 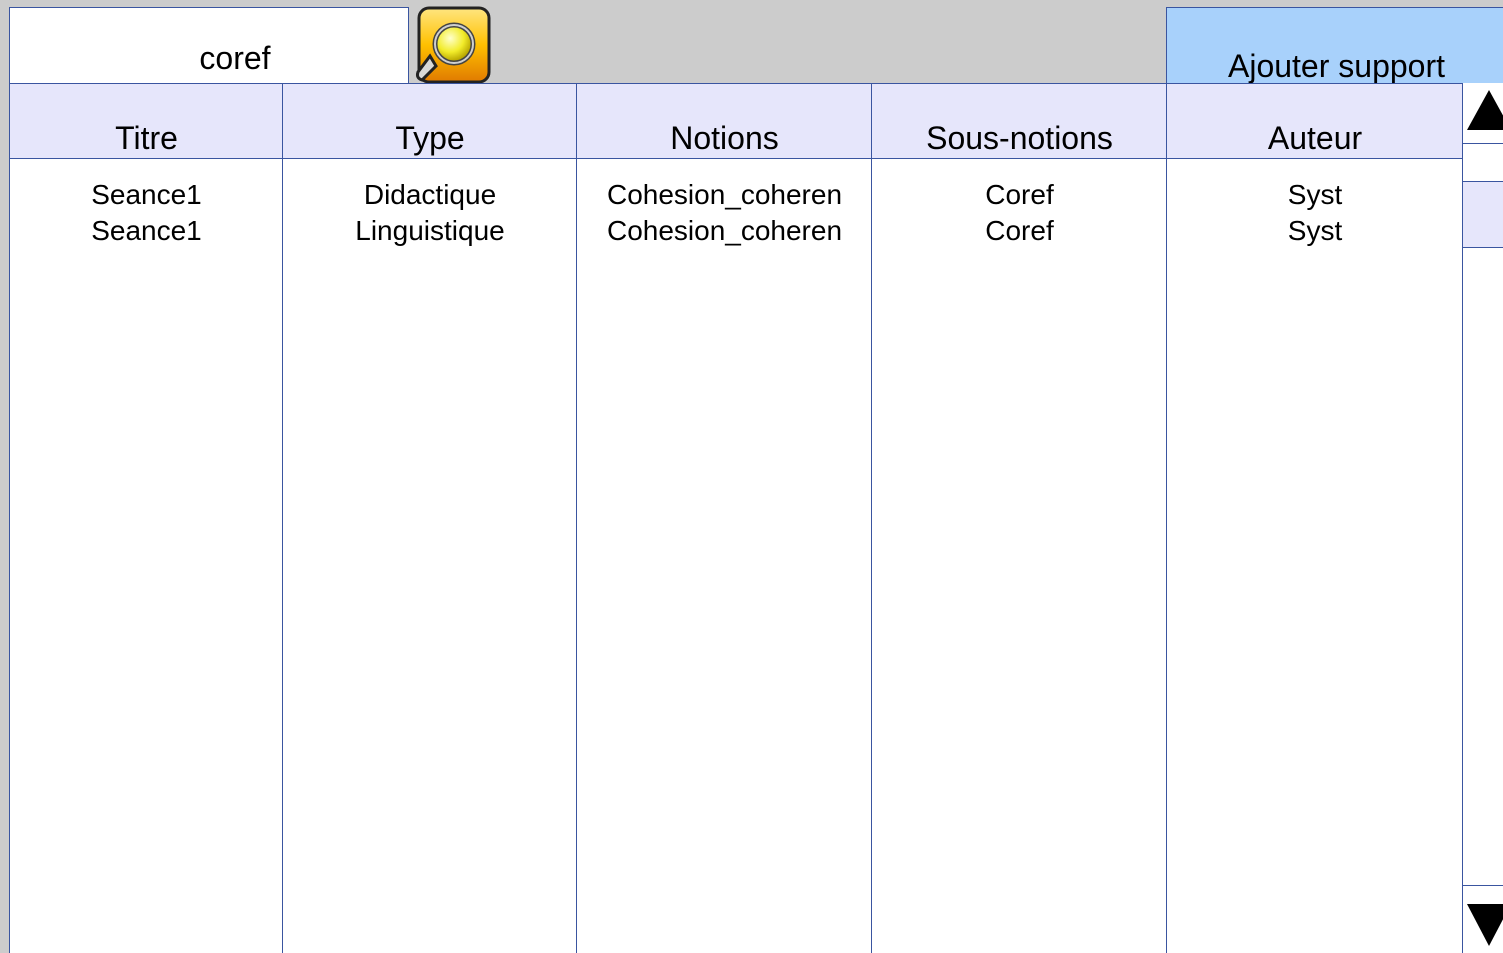 I want to click on table-cell: Didactique, so click(x=430, y=195).